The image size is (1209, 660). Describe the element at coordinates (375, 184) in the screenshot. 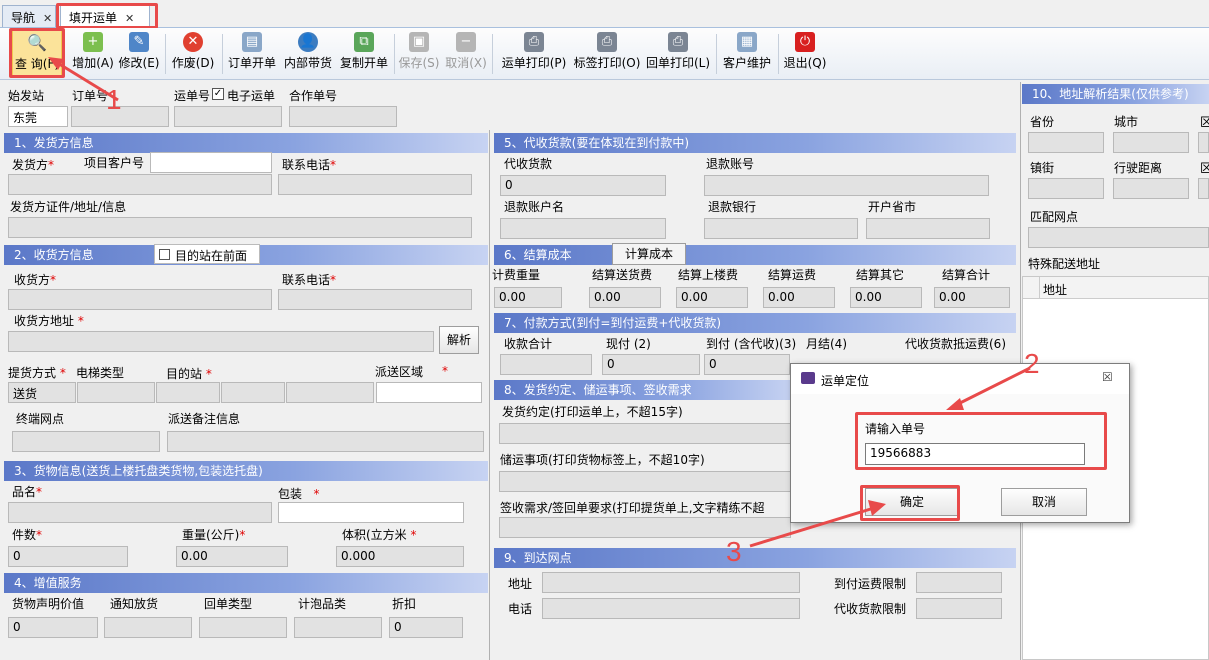

I see `shipper-phone-field` at that location.